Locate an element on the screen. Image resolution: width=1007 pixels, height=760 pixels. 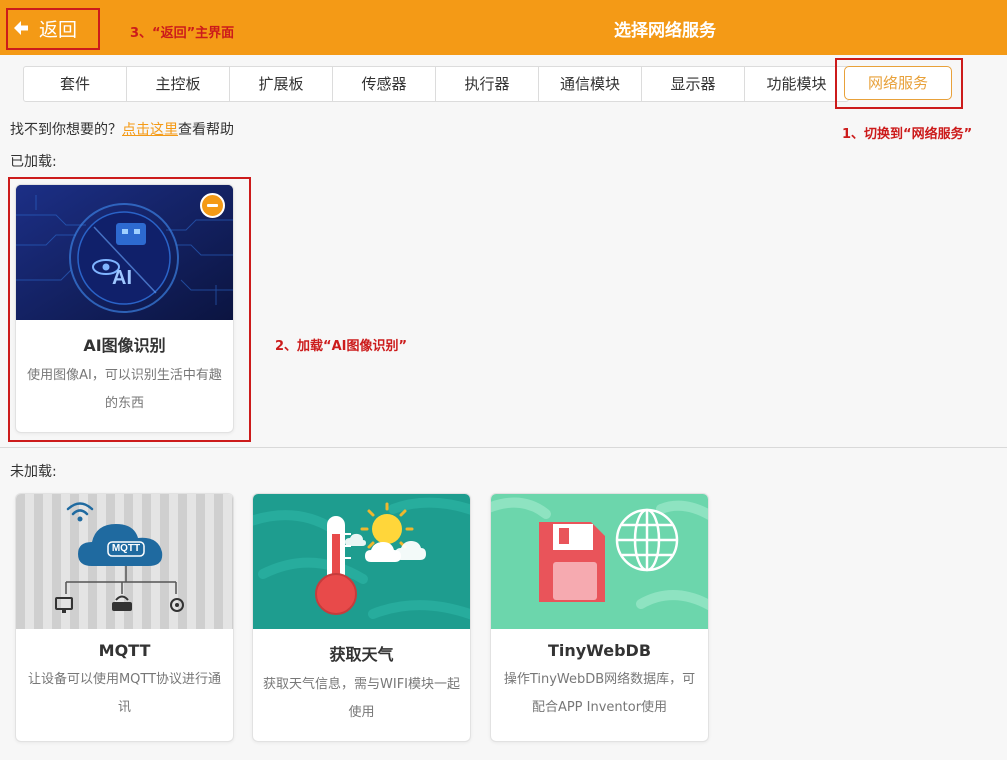
category-tabs: 套件 主控板 扩展板 传感器 执行器 通信模块 显示器 功能模块 is located at coordinates (436, 84).